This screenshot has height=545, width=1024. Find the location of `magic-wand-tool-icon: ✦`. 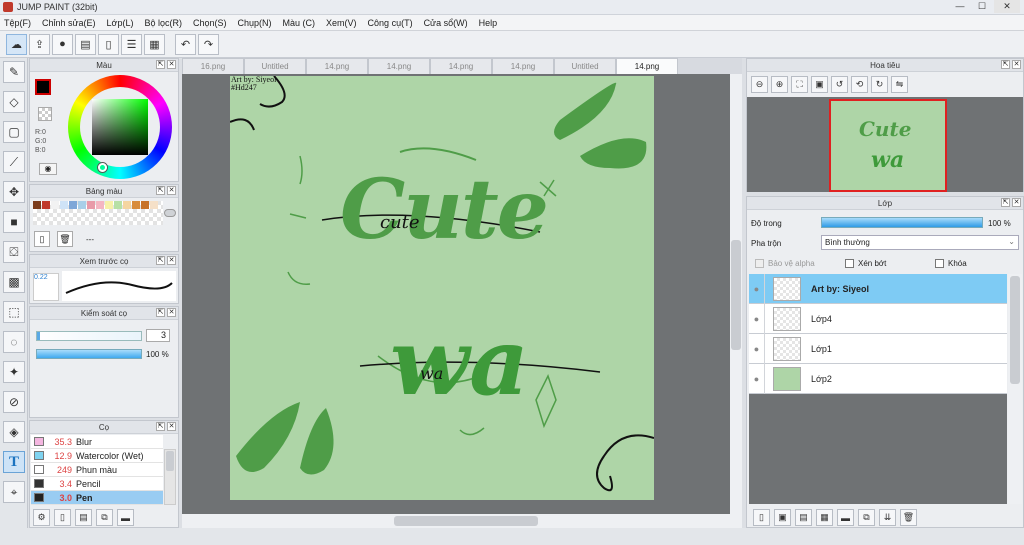

magic-wand-tool-icon: ✦ is located at coordinates (14, 372).